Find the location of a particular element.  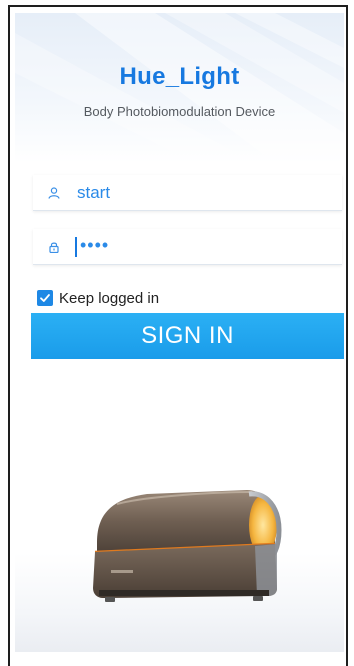

check-icon is located at coordinates (45, 298).